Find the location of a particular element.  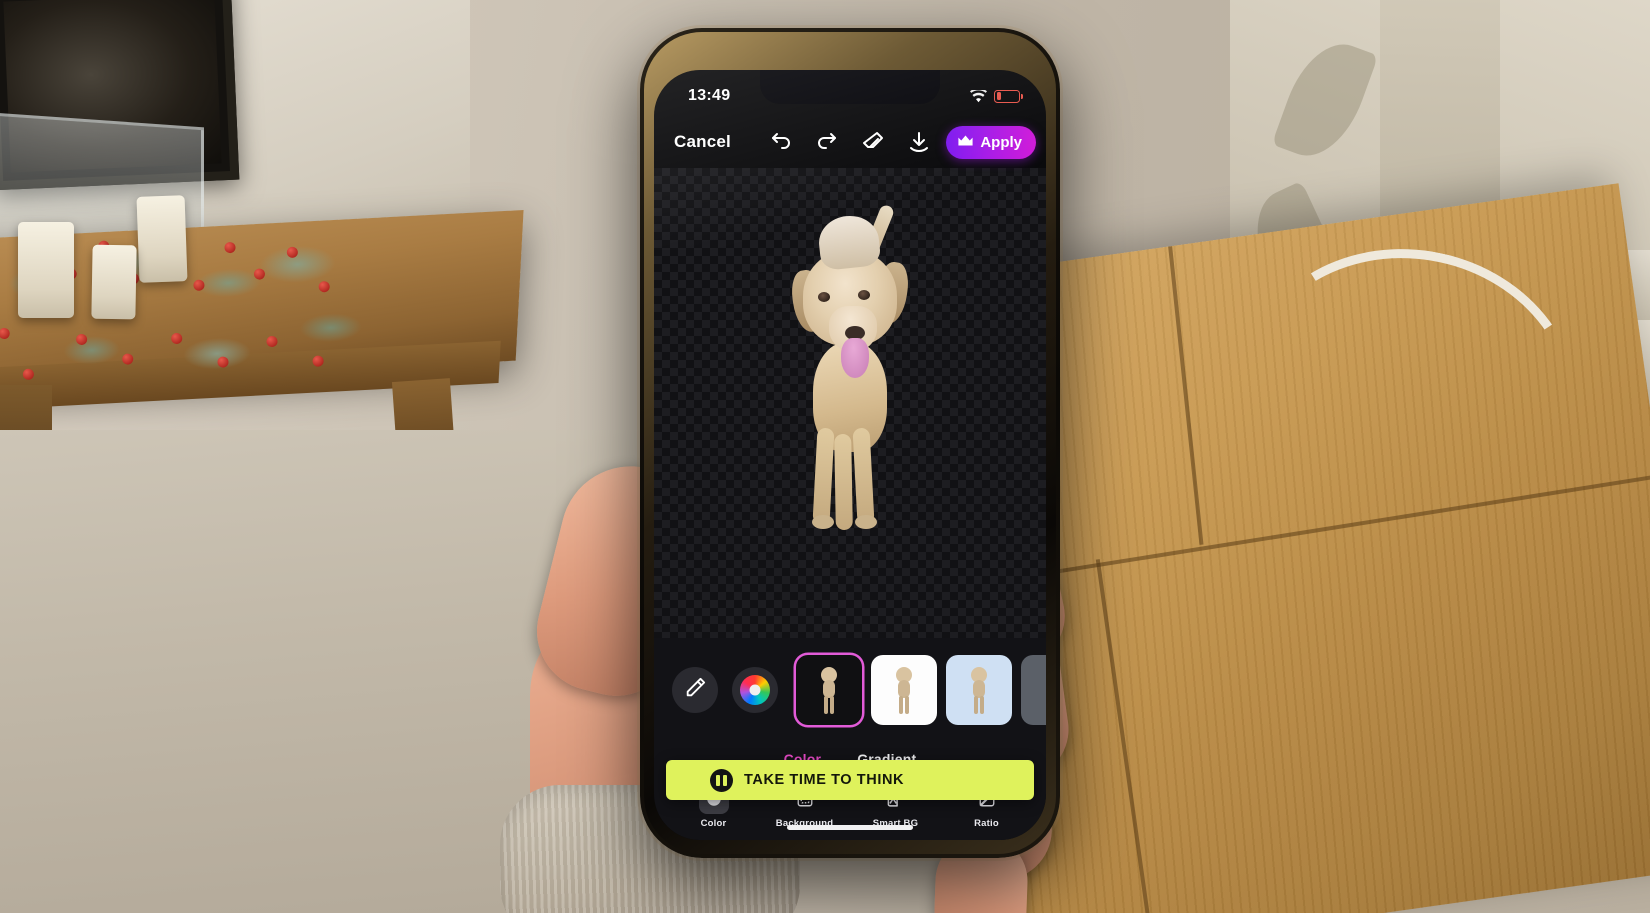

undo-arrow-icon is located at coordinates (781, 142).